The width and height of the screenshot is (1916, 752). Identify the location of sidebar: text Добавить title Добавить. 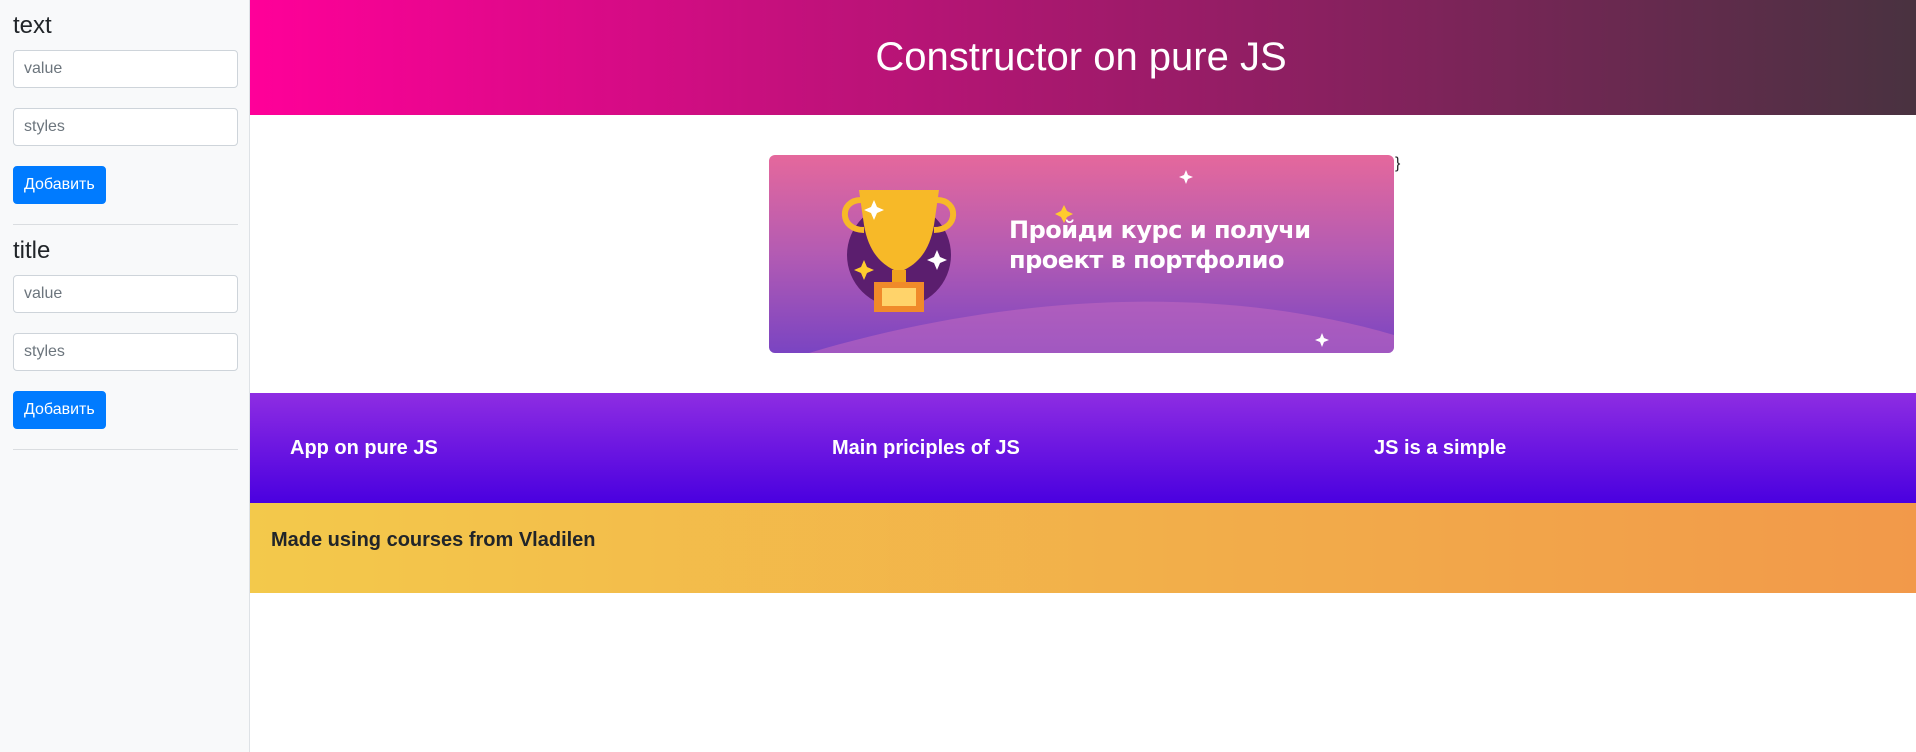
(125, 376).